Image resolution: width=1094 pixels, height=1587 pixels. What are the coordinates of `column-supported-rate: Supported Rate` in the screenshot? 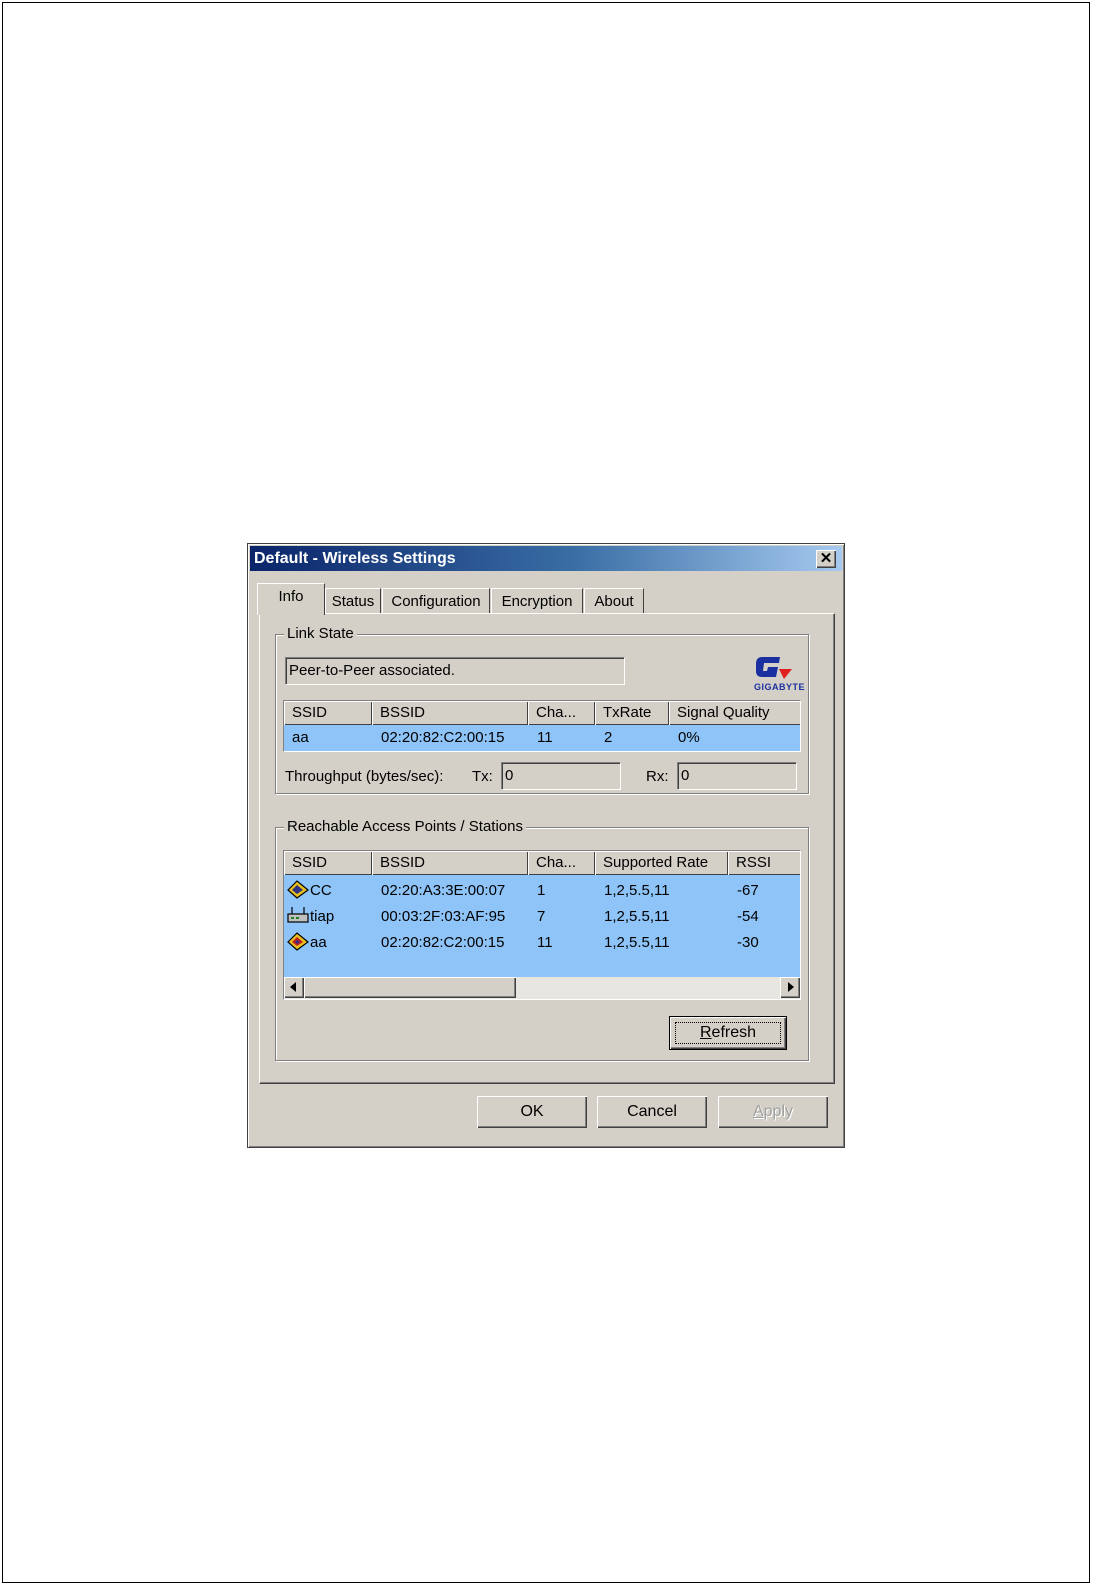 It's located at (661, 863).